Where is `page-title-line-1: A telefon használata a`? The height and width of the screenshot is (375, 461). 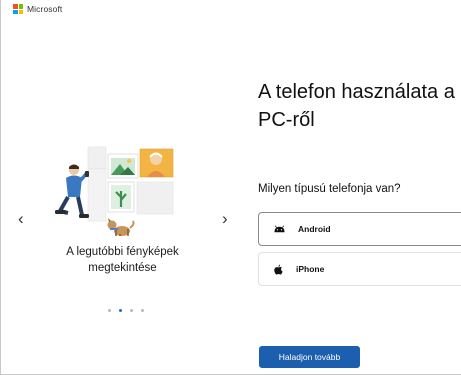
page-title-line-1: A telefon használata a is located at coordinates (356, 92).